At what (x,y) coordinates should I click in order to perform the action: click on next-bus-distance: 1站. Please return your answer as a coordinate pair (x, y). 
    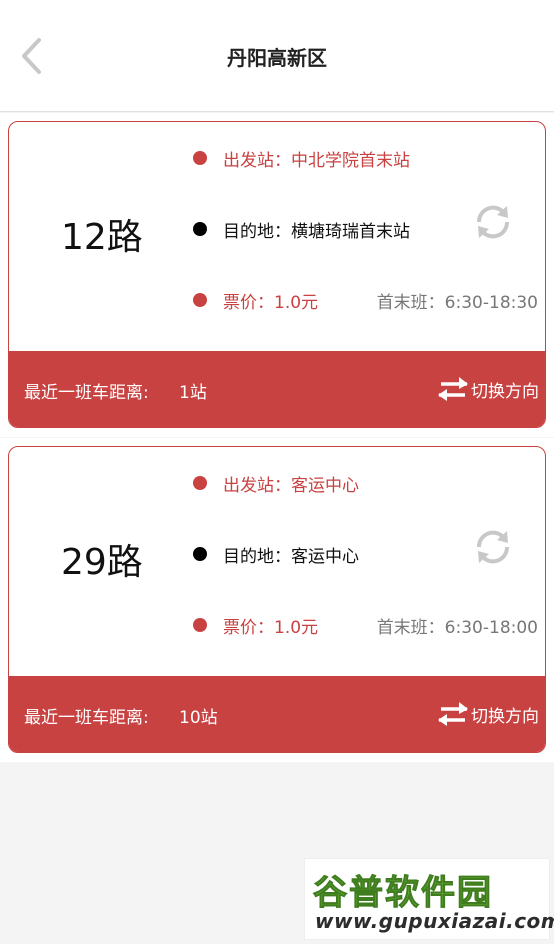
    Looking at the image, I should click on (193, 393).